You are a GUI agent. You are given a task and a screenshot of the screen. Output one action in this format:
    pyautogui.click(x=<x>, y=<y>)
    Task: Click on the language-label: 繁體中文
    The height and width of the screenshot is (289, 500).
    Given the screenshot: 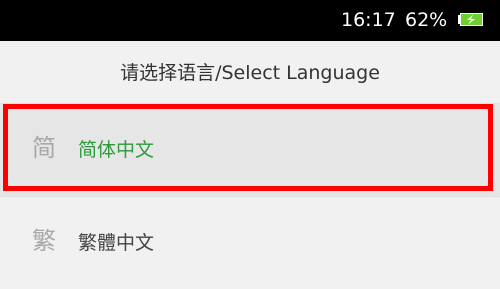 What is the action you would take?
    pyautogui.click(x=116, y=243)
    